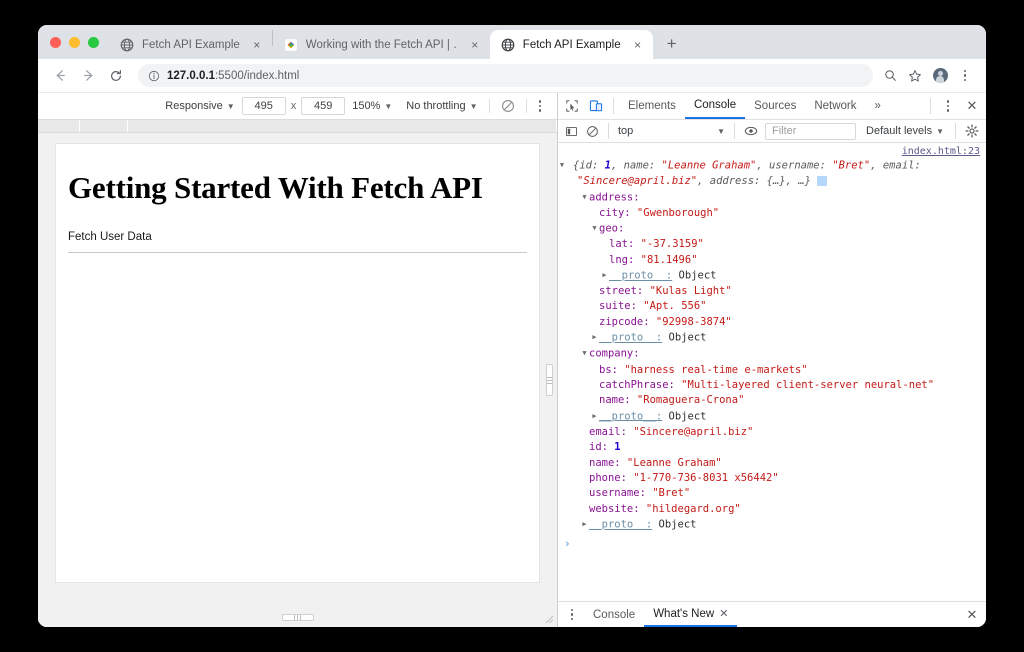  Describe the element at coordinates (772, 354) in the screenshot. I see `object-tree-row: company:` at that location.